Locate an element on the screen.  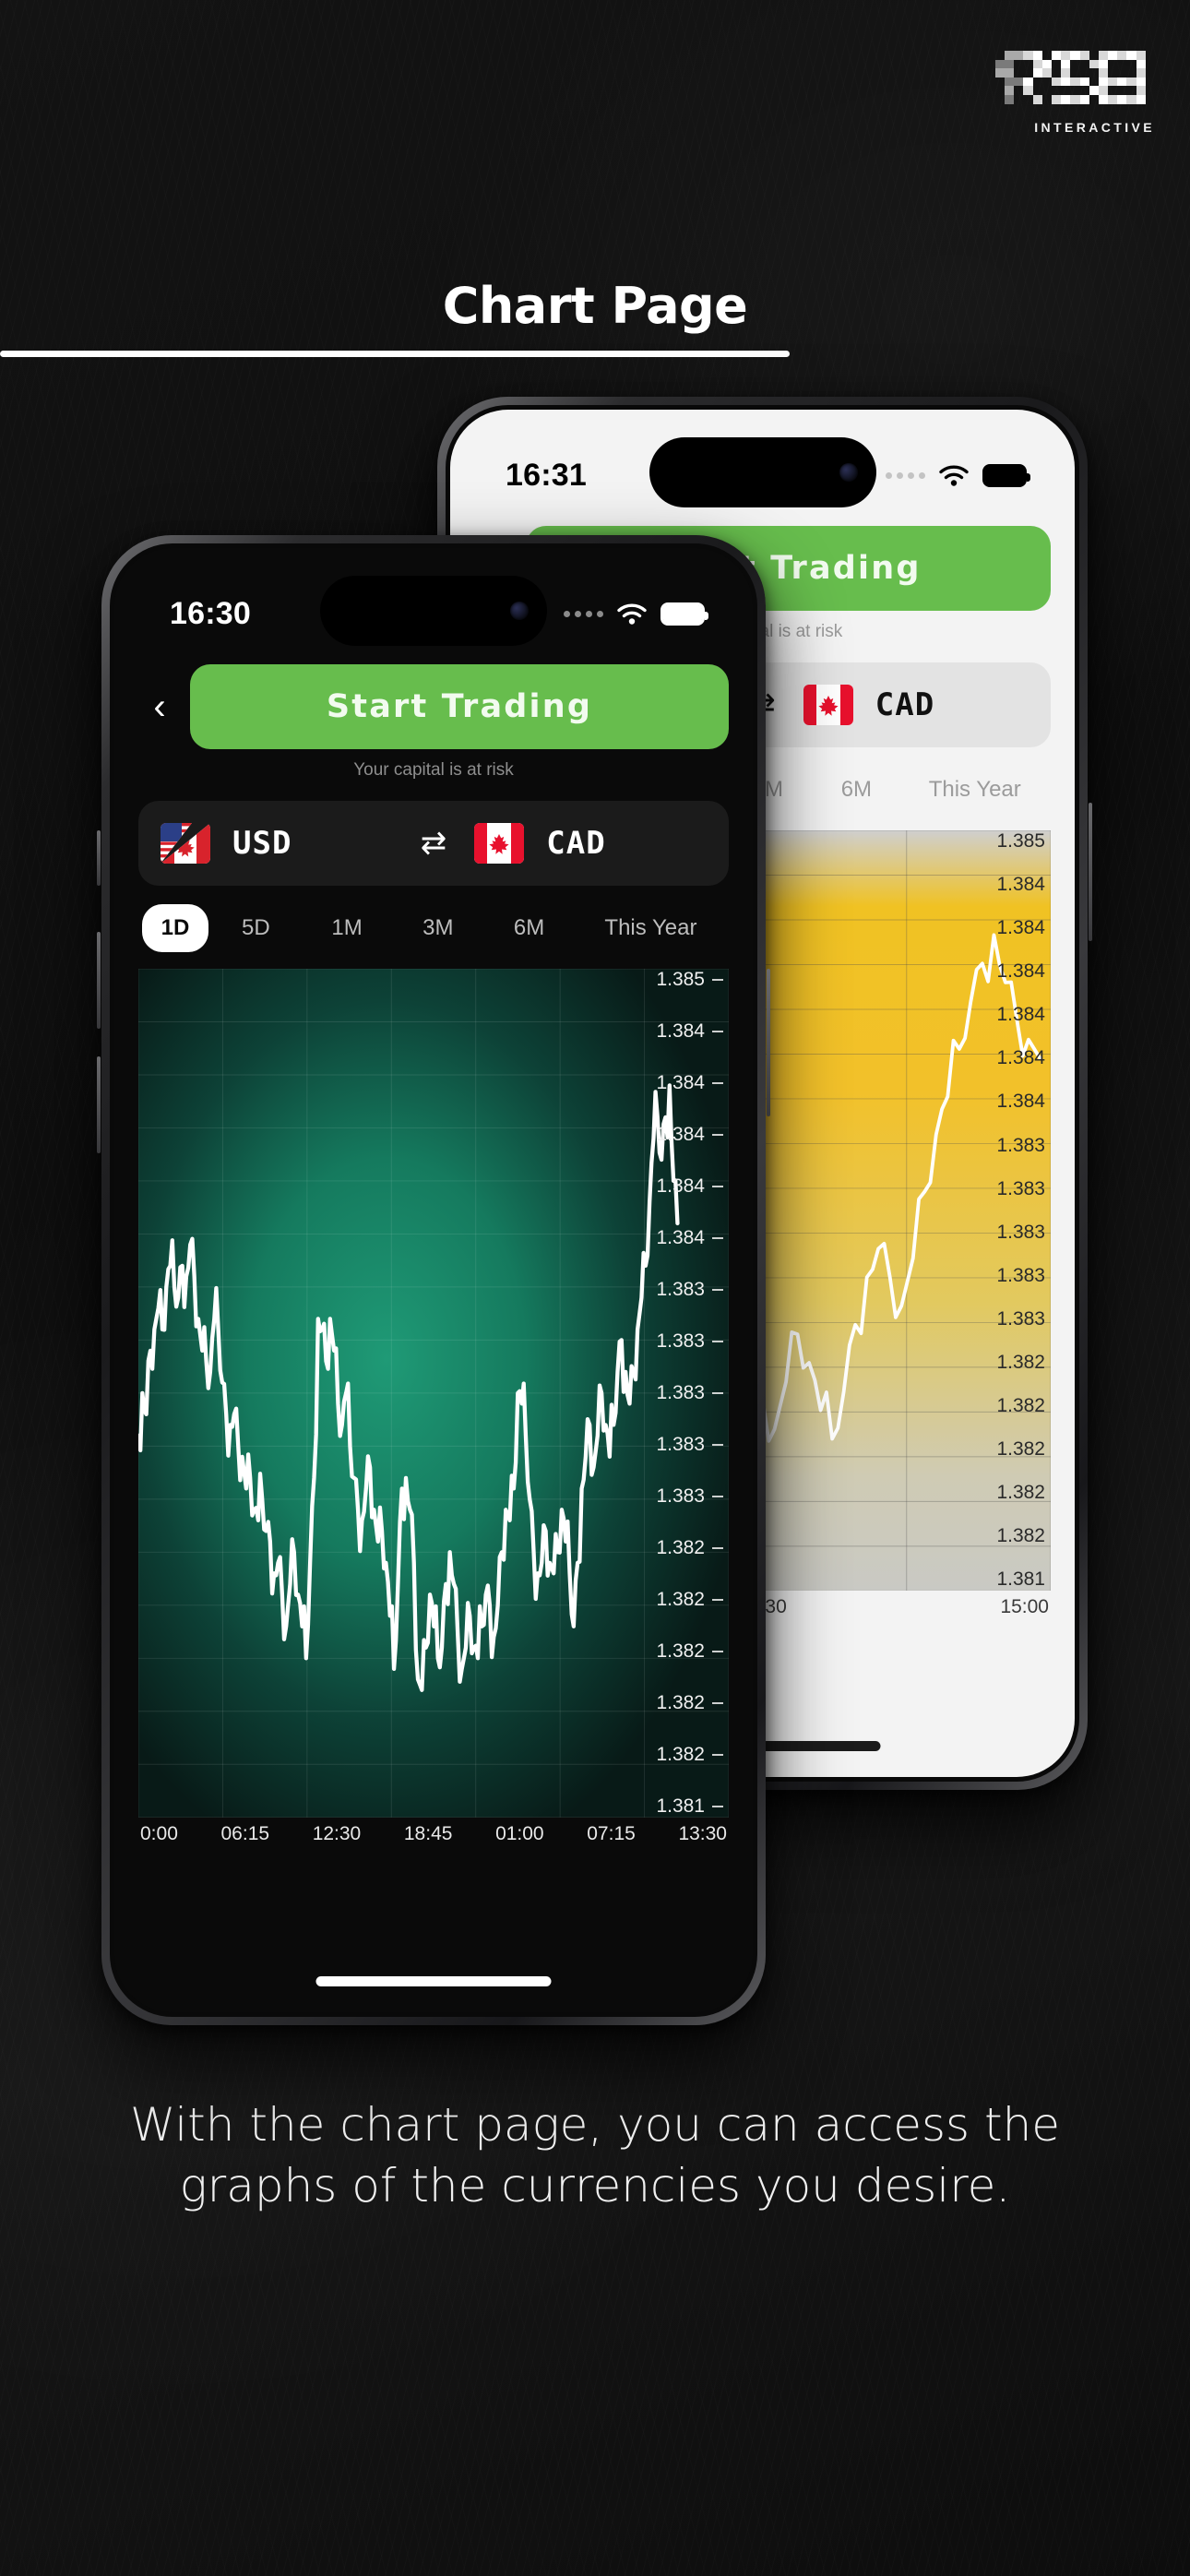
page-header: Chart Page is located at coordinates (595, 306).